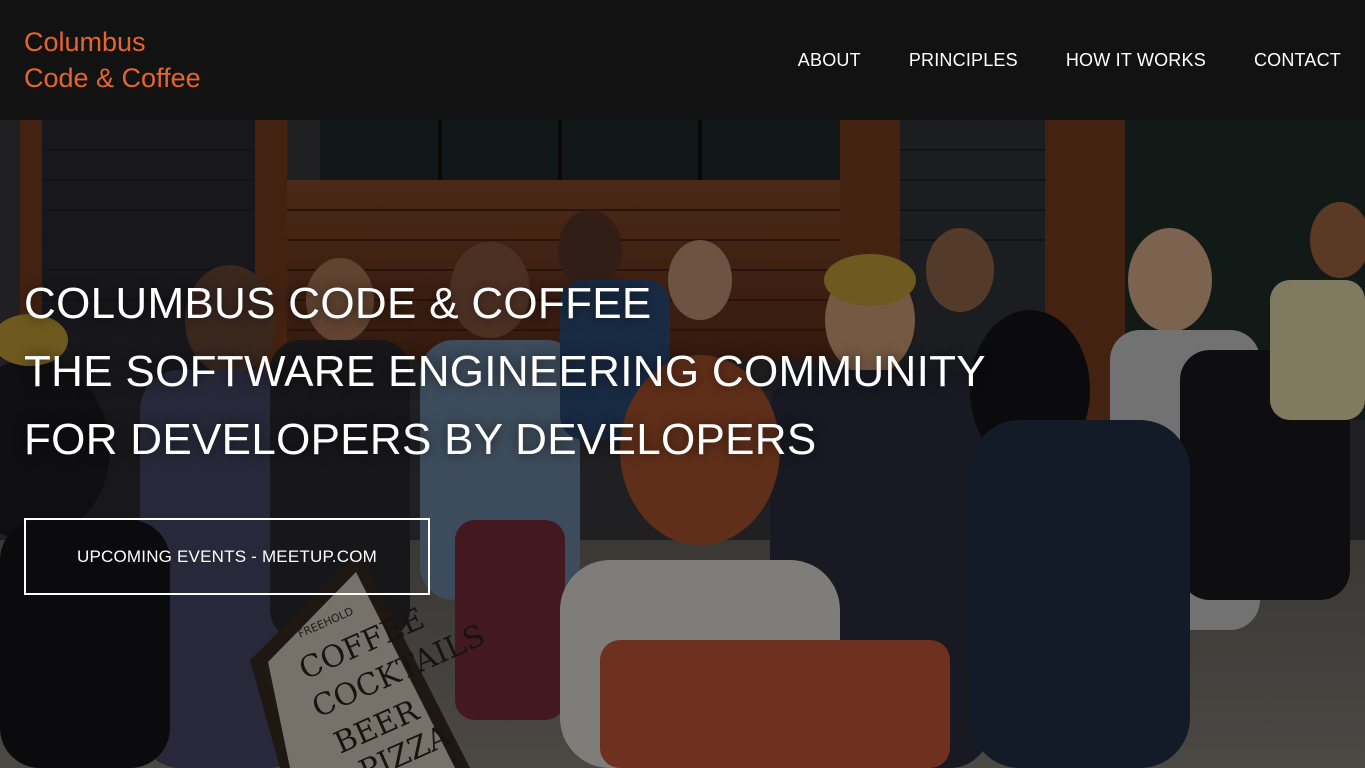  Describe the element at coordinates (112, 60) in the screenshot. I see `brand-logo-link: Columbus Code & Coffee` at that location.